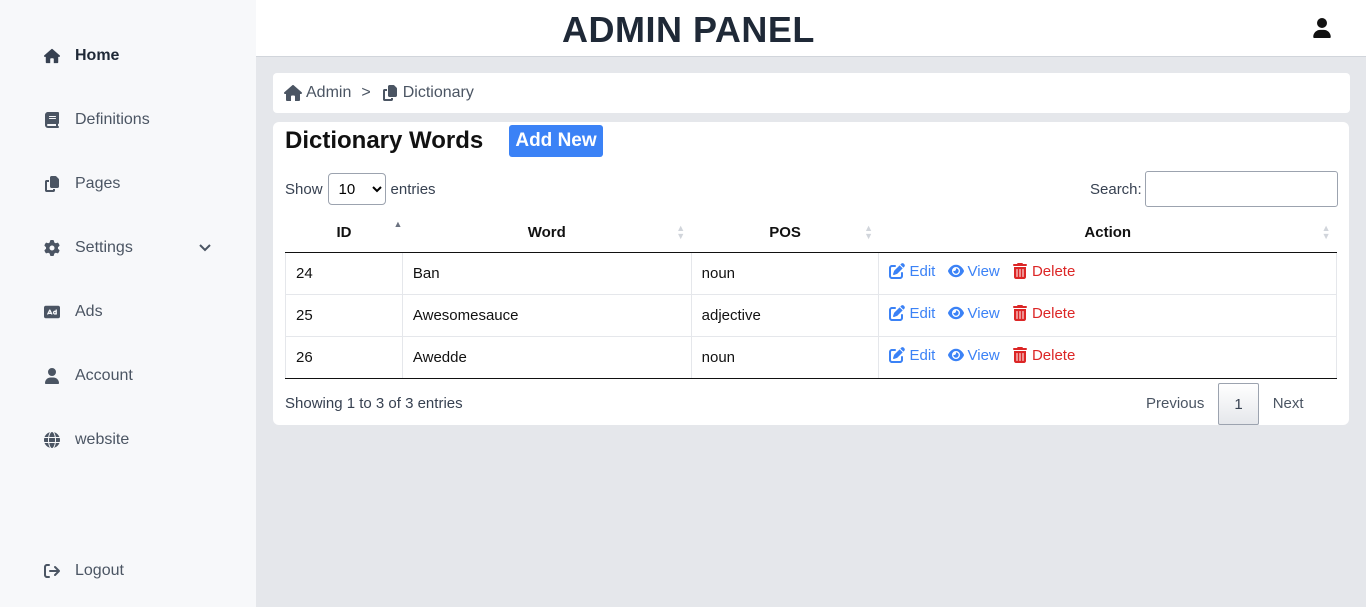 Image resolution: width=1366 pixels, height=607 pixels. I want to click on cell-pos: adjective, so click(785, 315).